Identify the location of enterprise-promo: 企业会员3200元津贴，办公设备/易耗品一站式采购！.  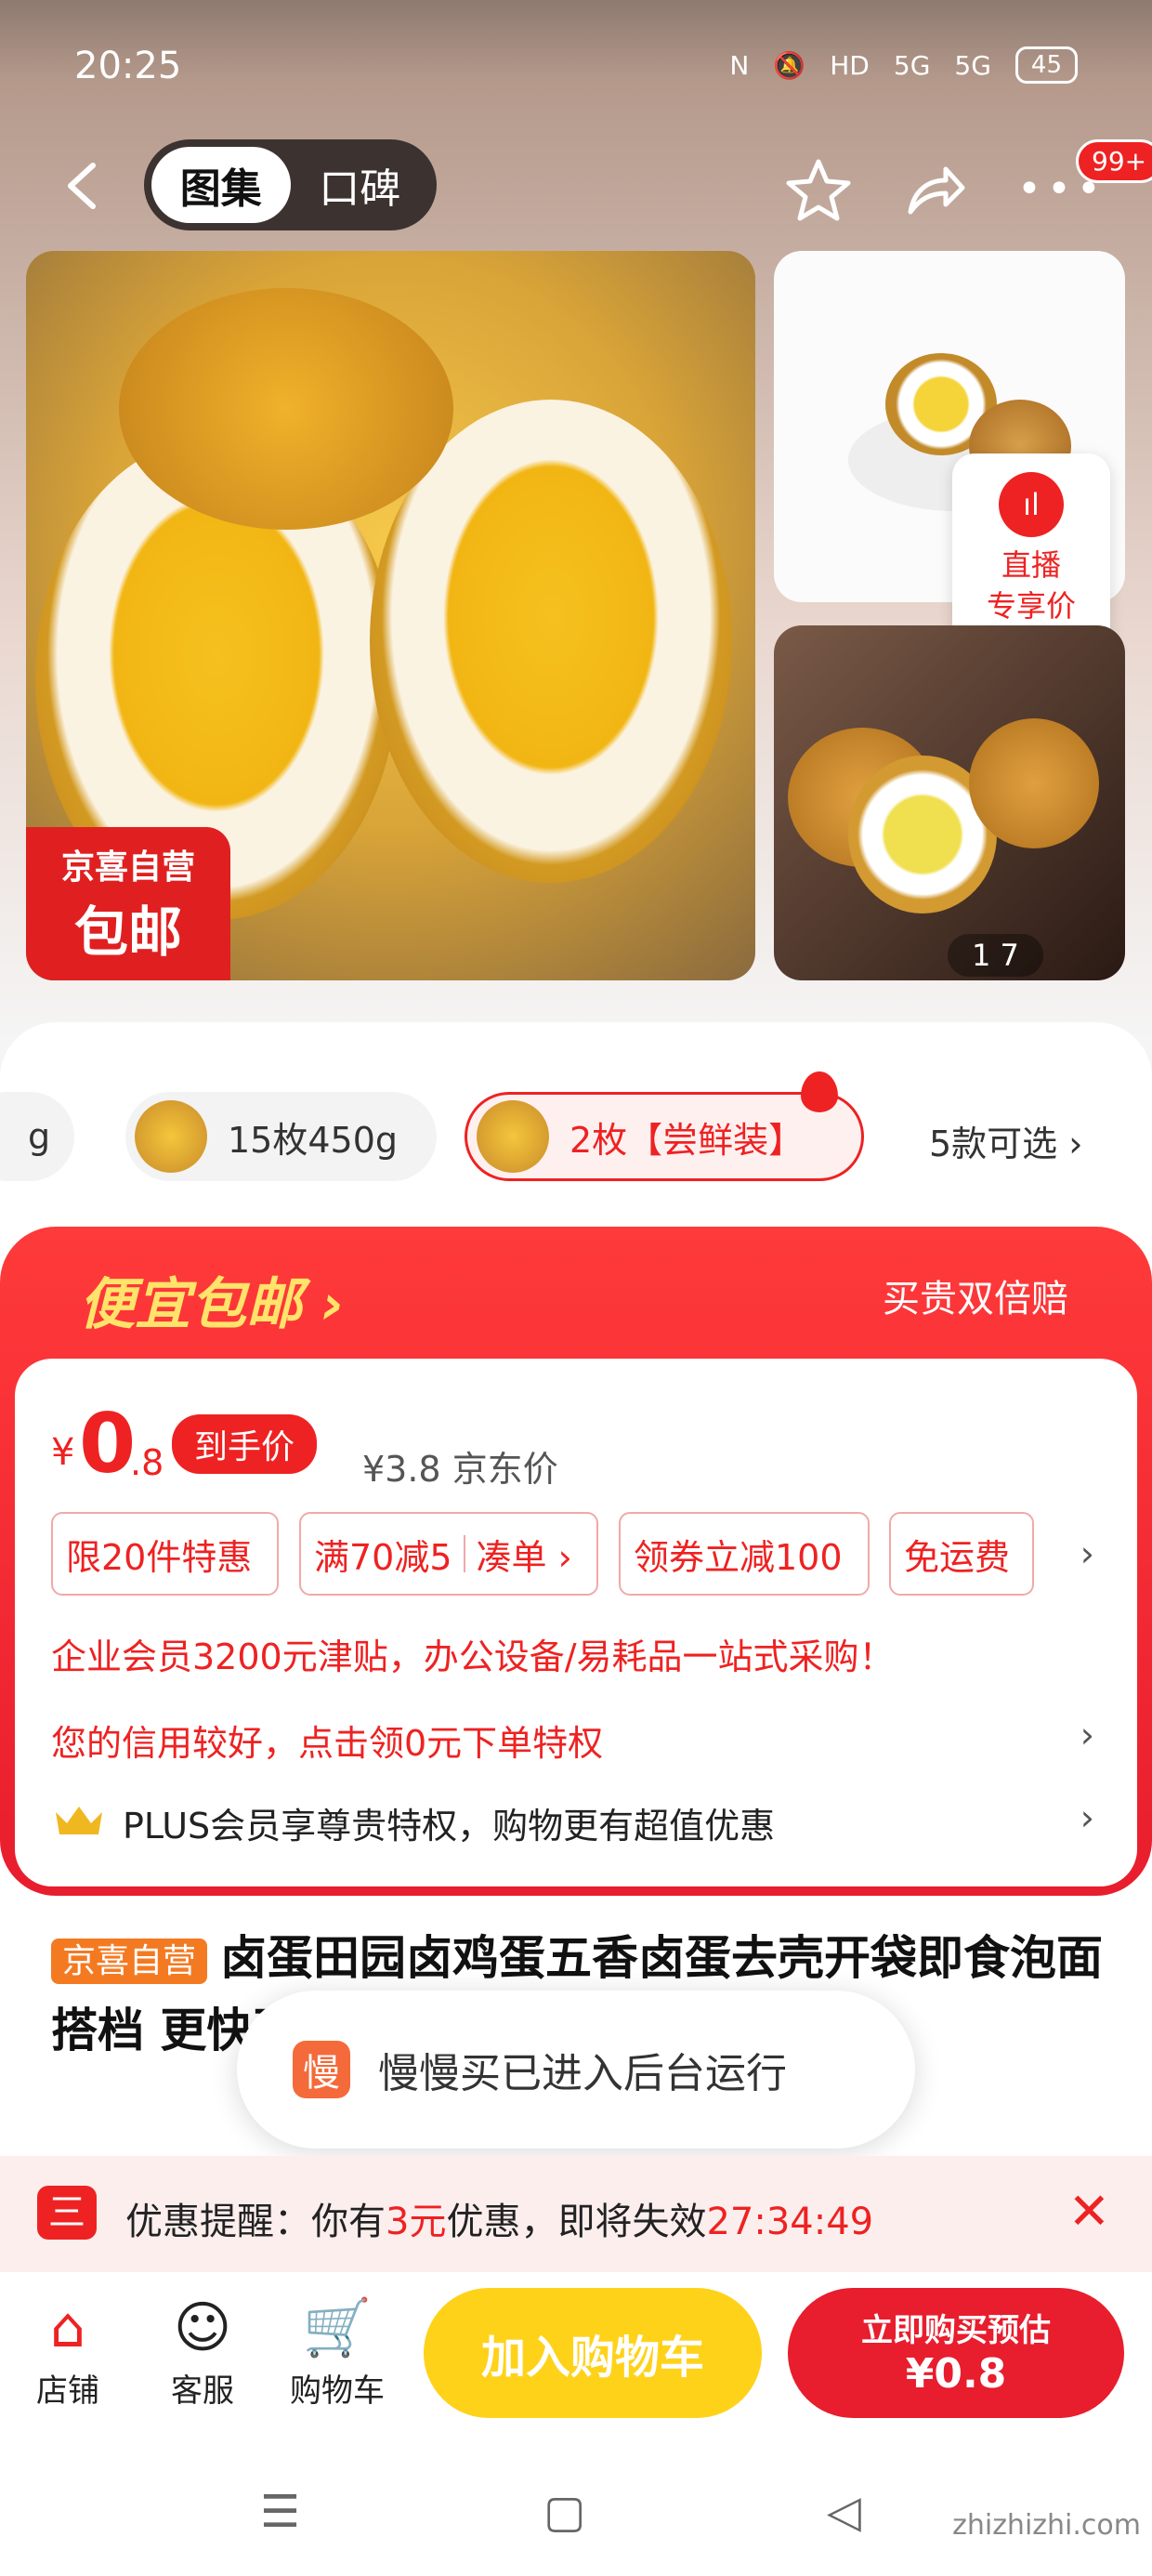
(473, 1653).